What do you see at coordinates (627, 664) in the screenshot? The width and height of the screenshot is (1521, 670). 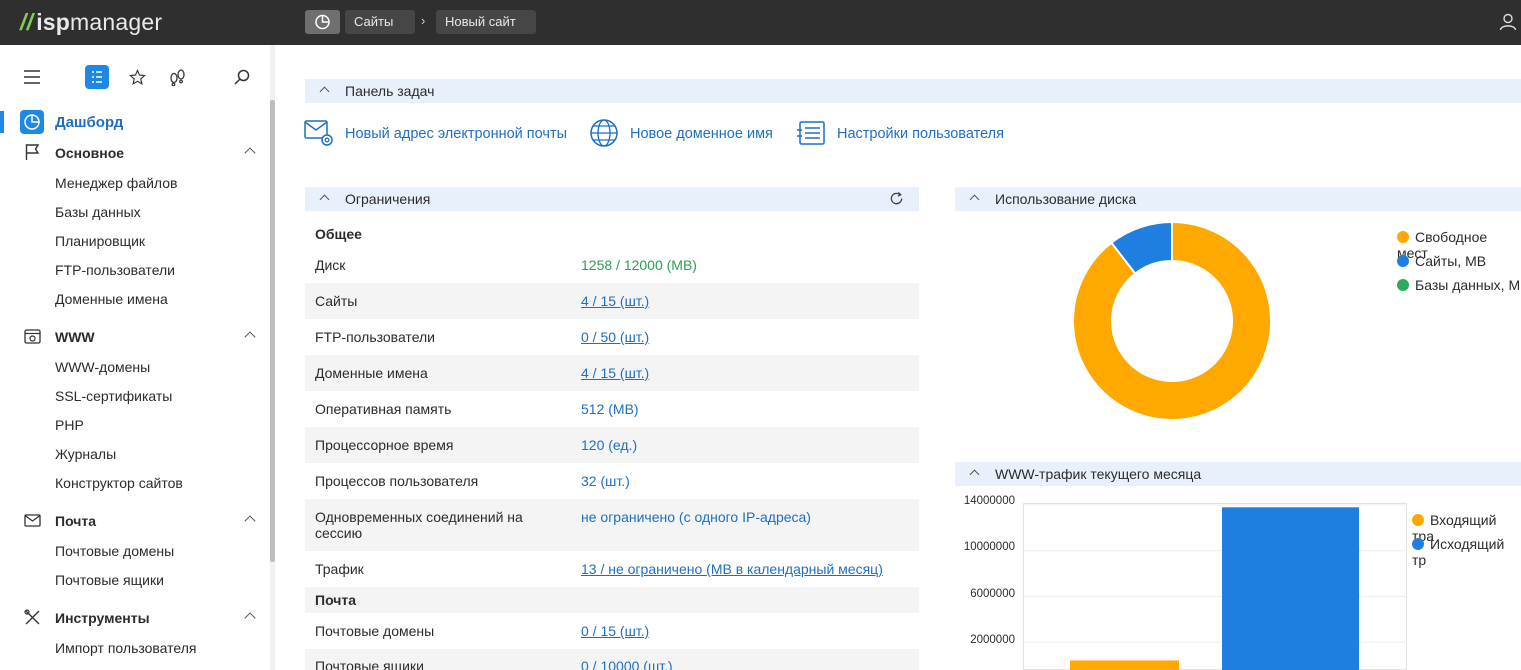 I see `row-value-link: 0 / 10000 (шт.)` at bounding box center [627, 664].